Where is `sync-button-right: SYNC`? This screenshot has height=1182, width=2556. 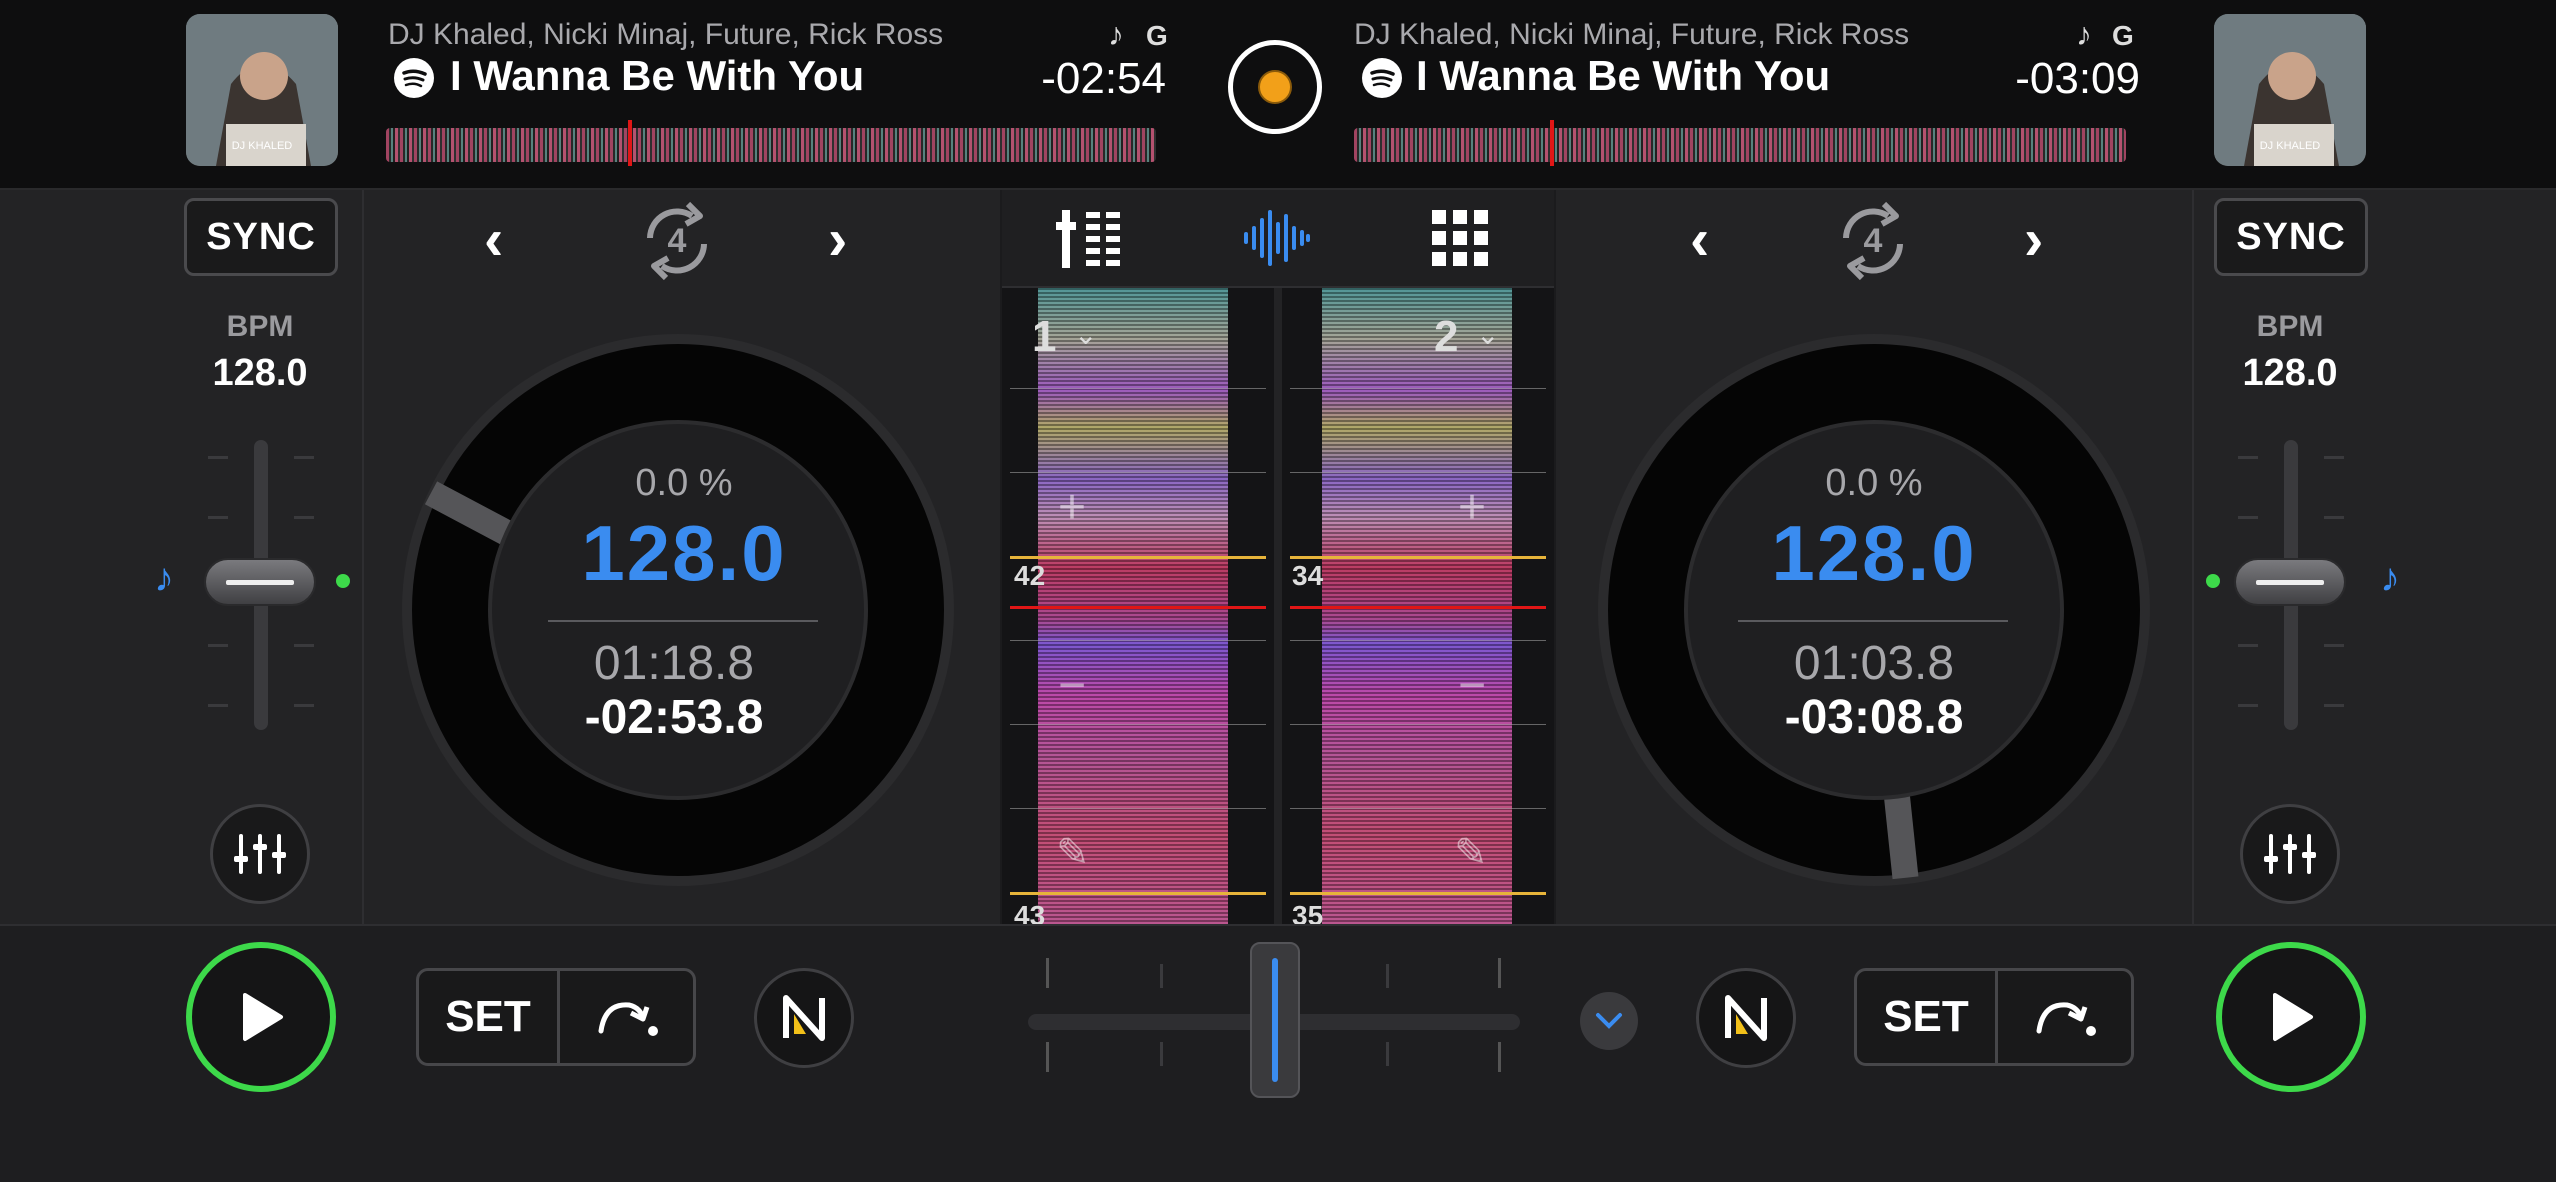
sync-button-right: SYNC is located at coordinates (2291, 237).